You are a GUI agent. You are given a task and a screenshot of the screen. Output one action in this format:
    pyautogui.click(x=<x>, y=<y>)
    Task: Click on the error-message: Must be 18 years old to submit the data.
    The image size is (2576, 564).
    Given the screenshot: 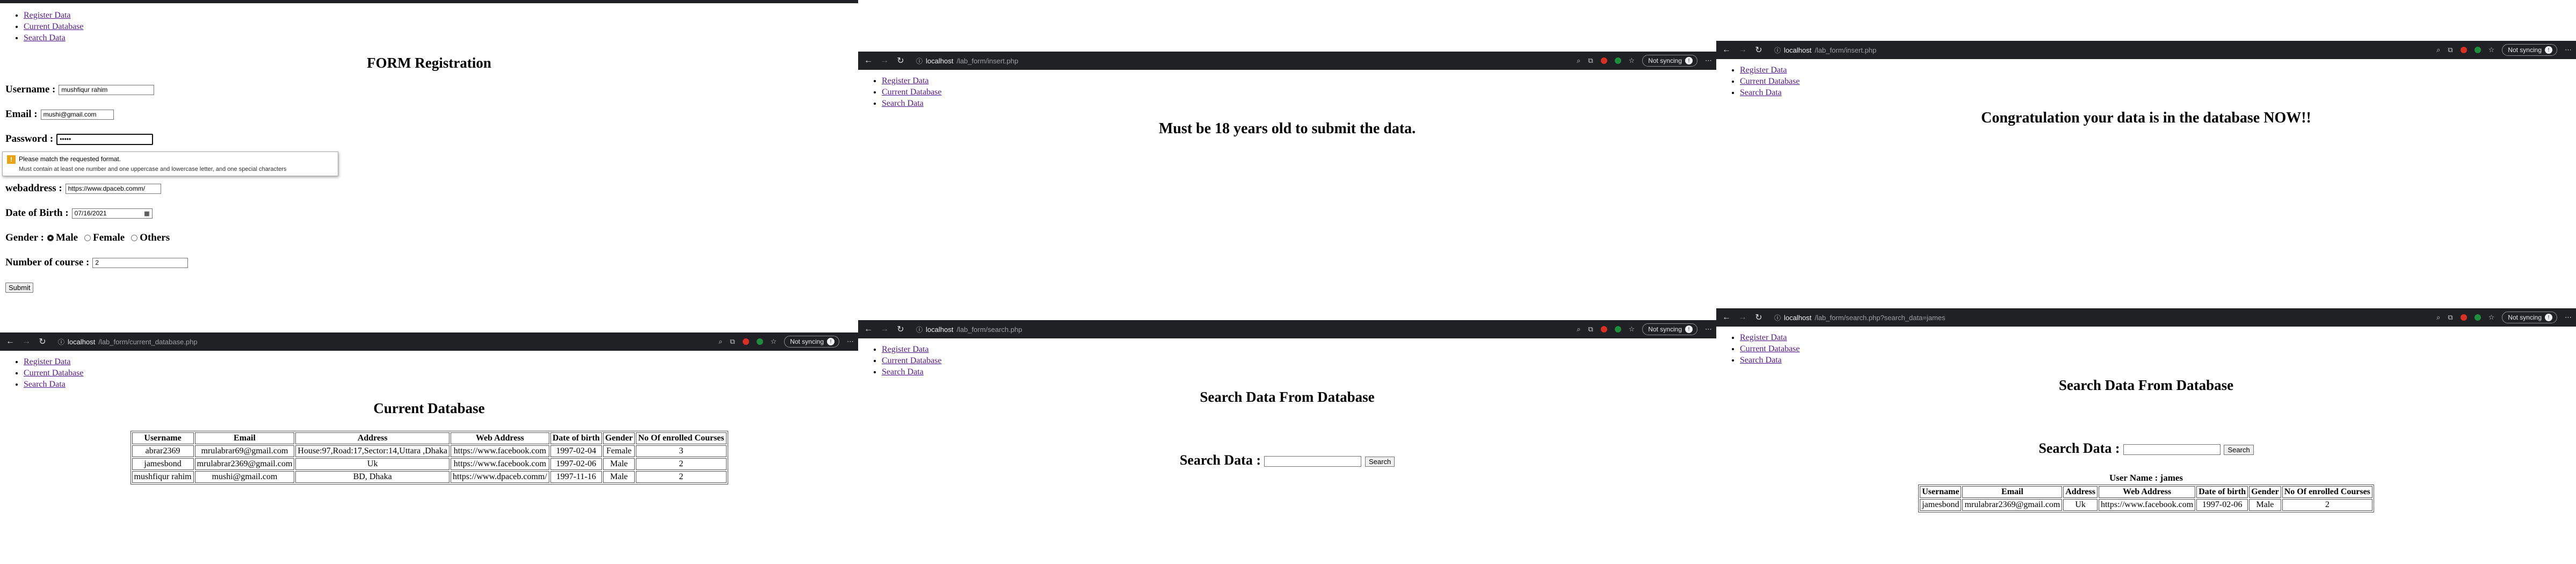 What is the action you would take?
    pyautogui.click(x=1287, y=128)
    